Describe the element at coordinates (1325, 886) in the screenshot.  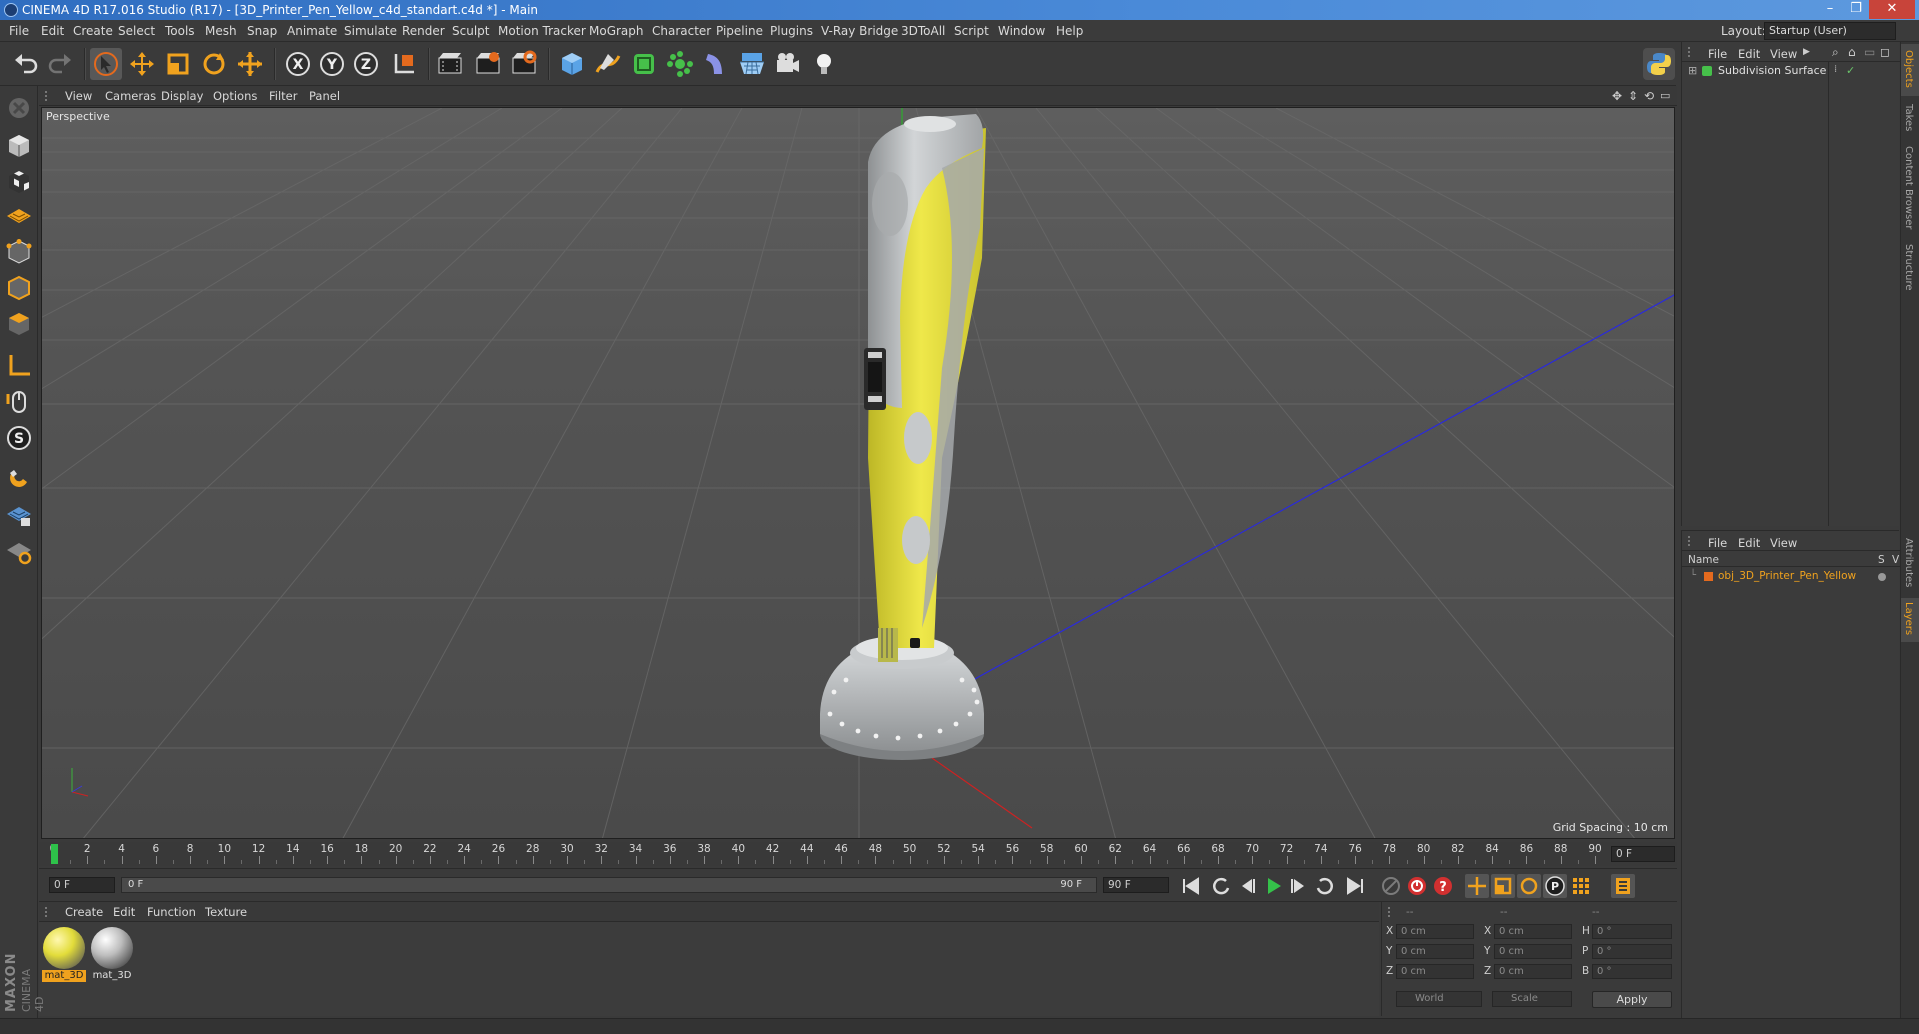
I see `next-key-icon` at that location.